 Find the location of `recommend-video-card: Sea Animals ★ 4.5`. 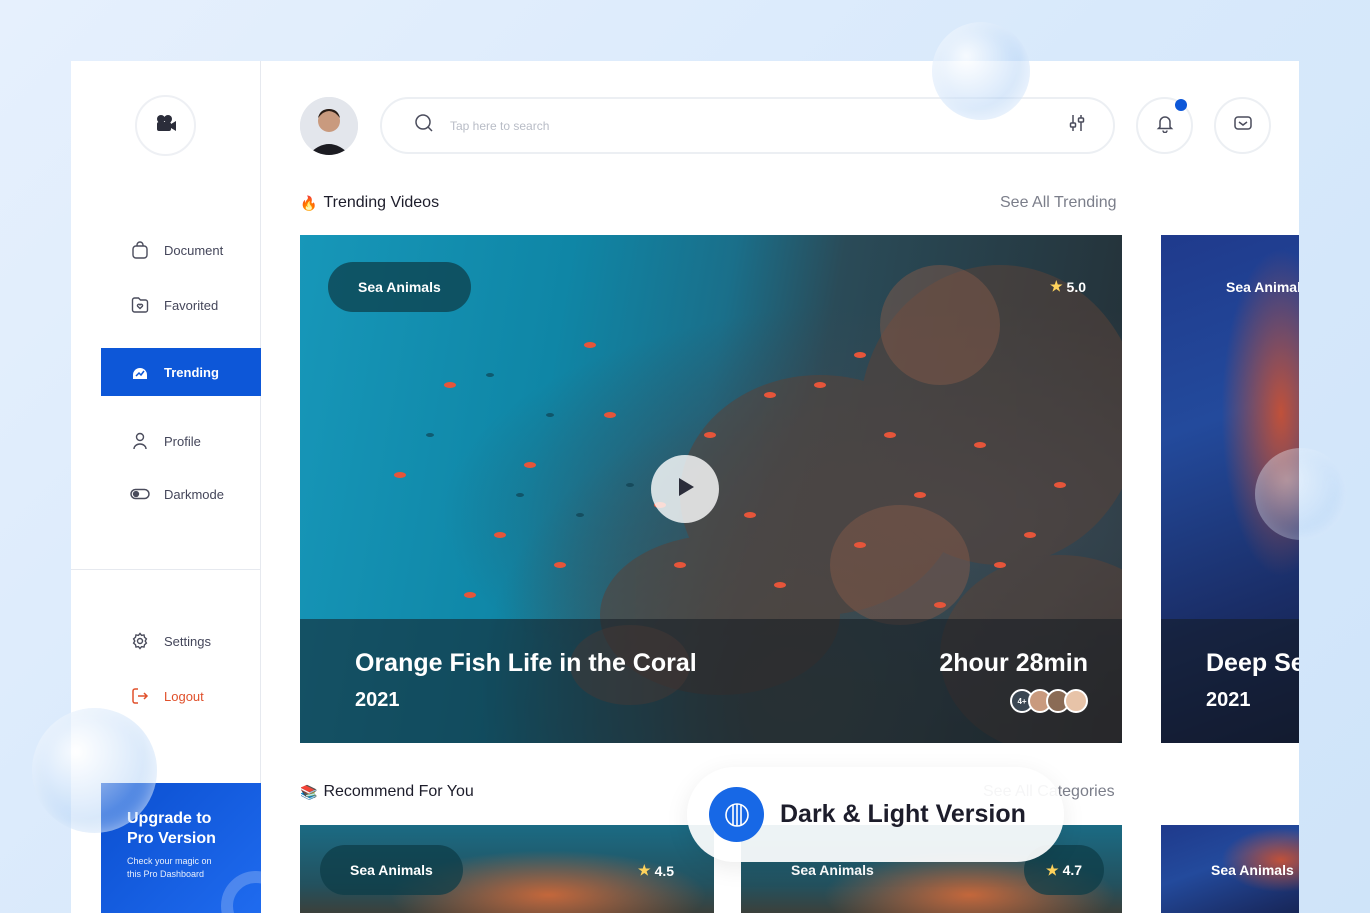

recommend-video-card: Sea Animals ★ 4.5 is located at coordinates (507, 869).